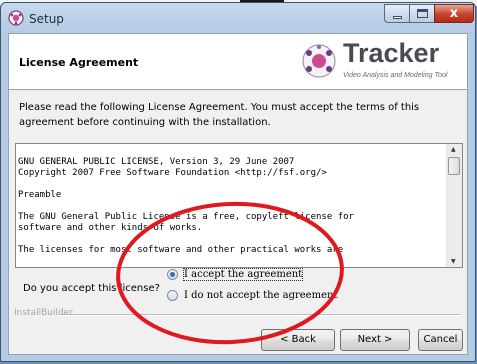 This screenshot has height=364, width=477. Describe the element at coordinates (453, 149) in the screenshot. I see `scroll-up-icon: ▲` at that location.